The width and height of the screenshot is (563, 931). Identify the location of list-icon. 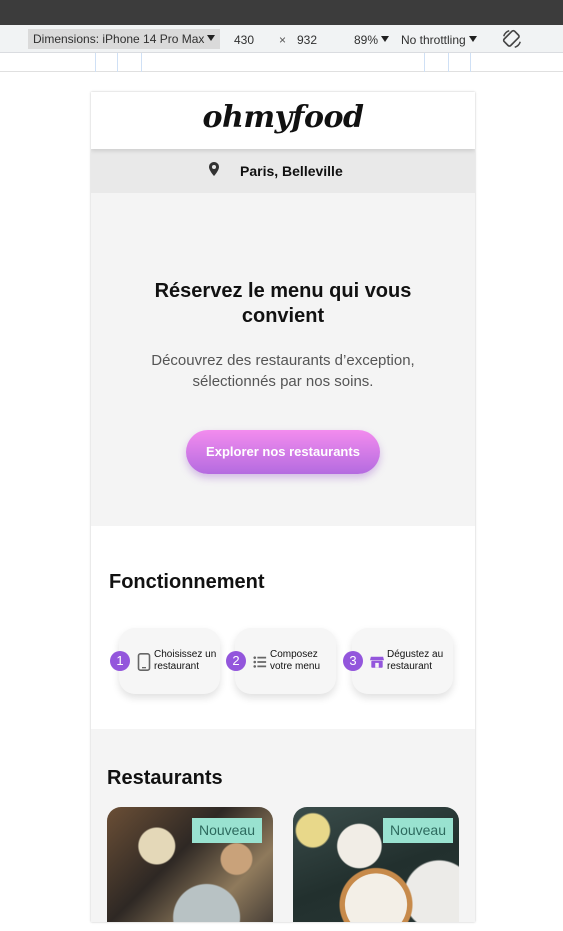
(260, 662).